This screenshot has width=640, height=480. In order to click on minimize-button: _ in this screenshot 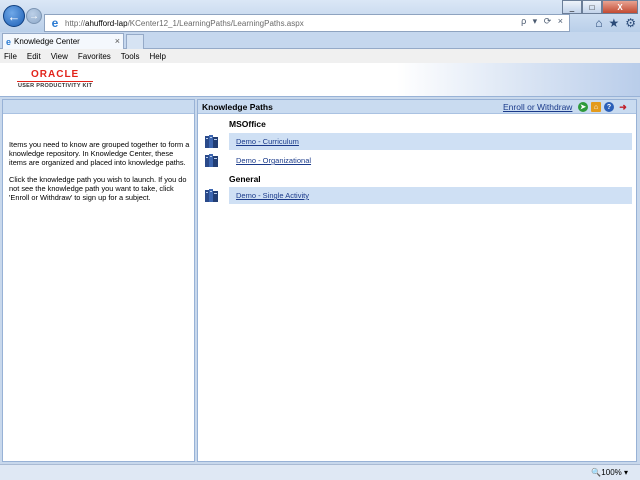, I will do `click(572, 7)`.